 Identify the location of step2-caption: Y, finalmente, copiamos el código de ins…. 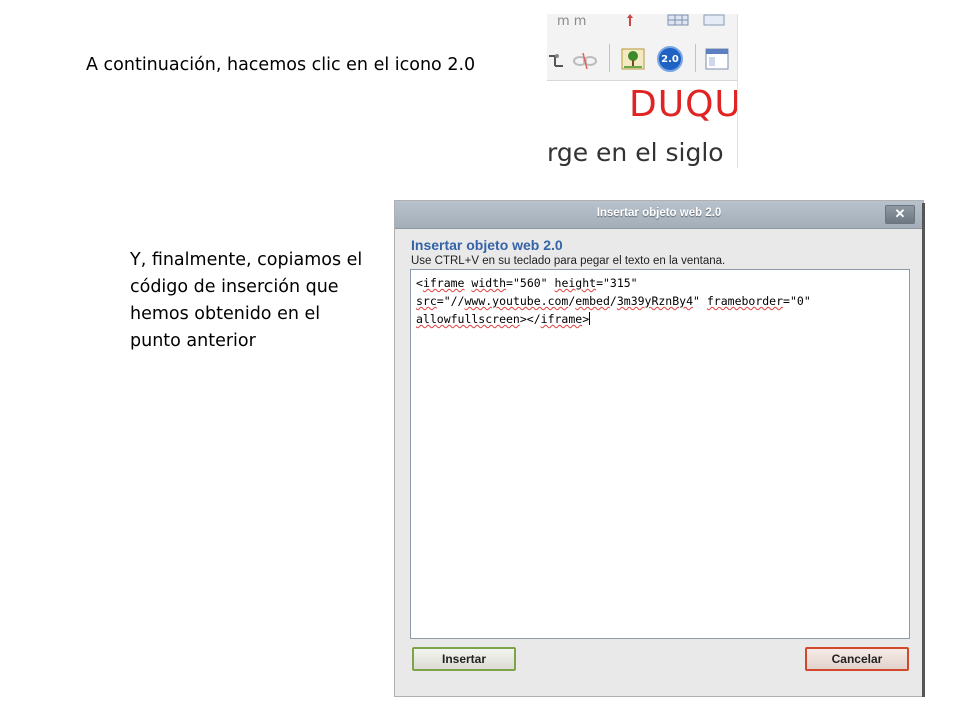
(246, 300).